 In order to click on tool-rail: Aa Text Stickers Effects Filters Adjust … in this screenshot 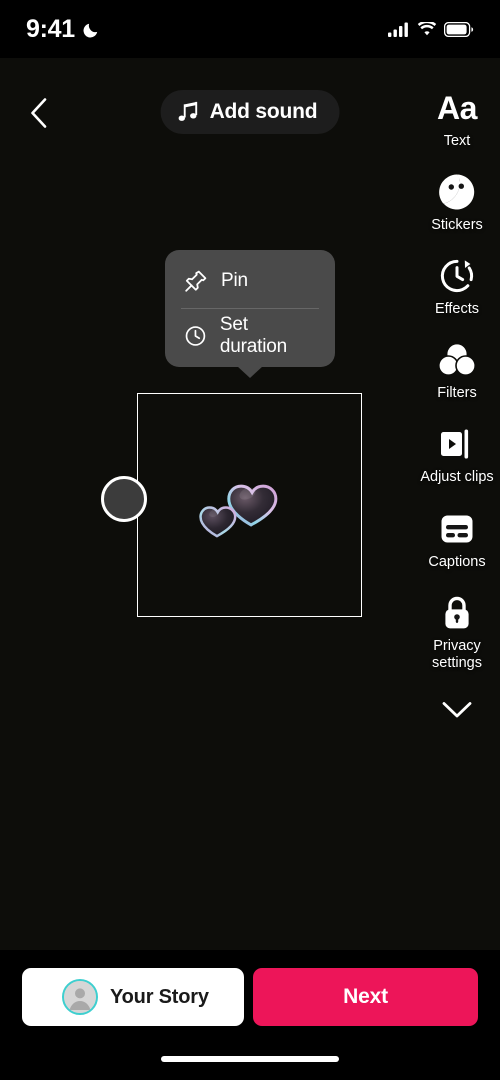, I will do `click(457, 409)`.